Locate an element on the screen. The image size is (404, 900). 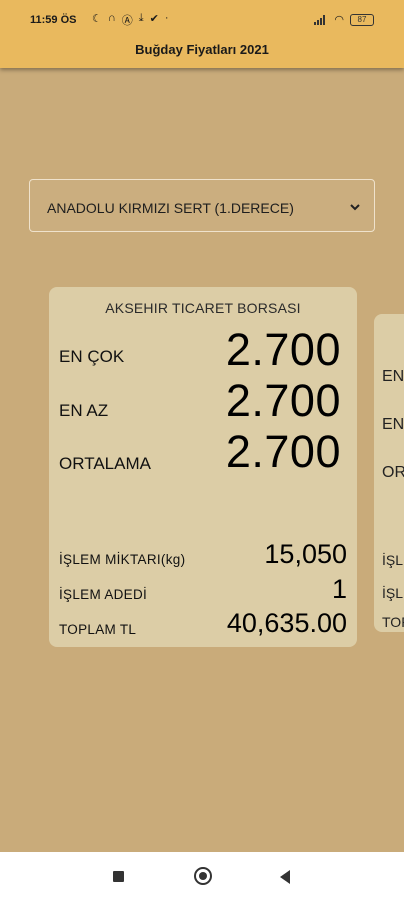
status-bar: 11:59 ÖS ☾ ∩ Ⓐ ⤓ ✔ · ◠ 87 is located at coordinates (202, 21).